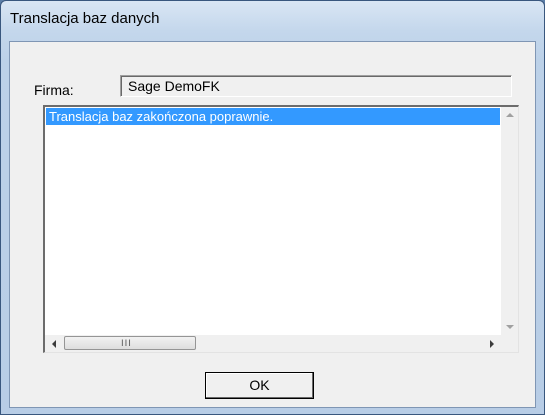 This screenshot has width=545, height=415. I want to click on scroll-down-icon, so click(510, 327).